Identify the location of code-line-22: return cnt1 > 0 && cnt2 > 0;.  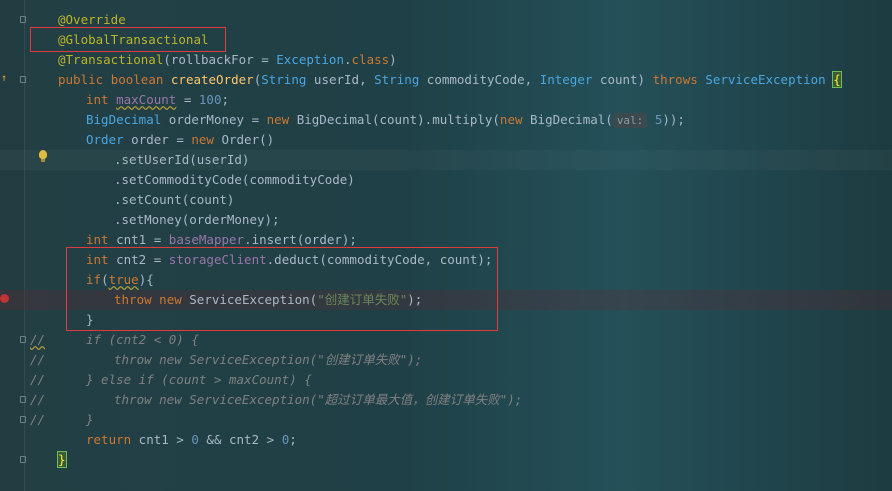
(446, 440).